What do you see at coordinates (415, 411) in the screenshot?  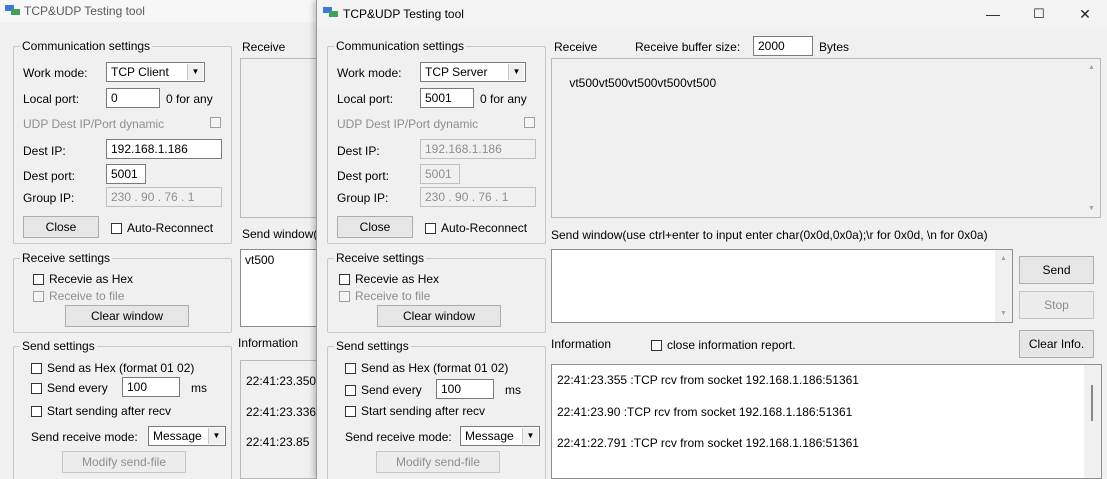 I see `front-after-recv-checkbox: Start sending after recv` at bounding box center [415, 411].